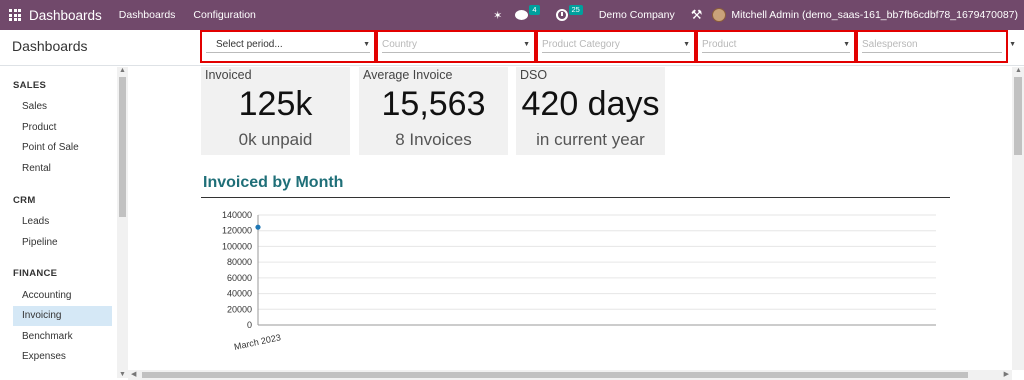  What do you see at coordinates (497, 15) in the screenshot?
I see `bug-icon: ✶` at bounding box center [497, 15].